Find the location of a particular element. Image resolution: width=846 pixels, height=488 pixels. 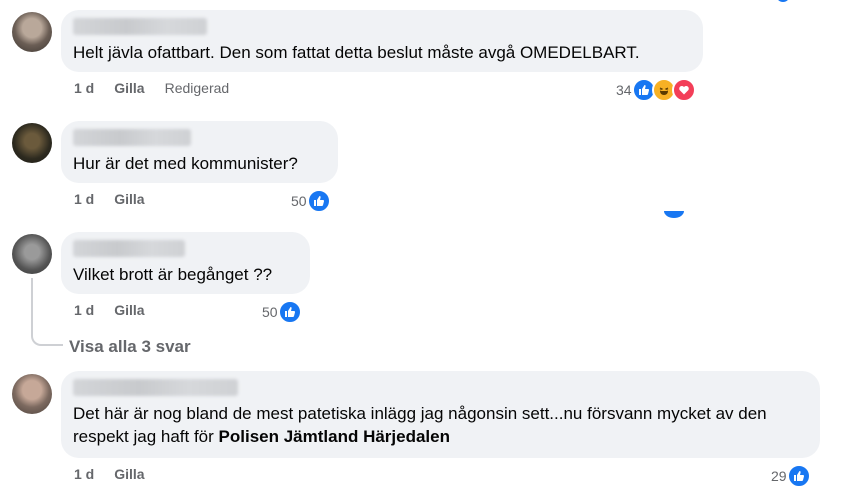

reaction-summary: 34 is located at coordinates (656, 90).